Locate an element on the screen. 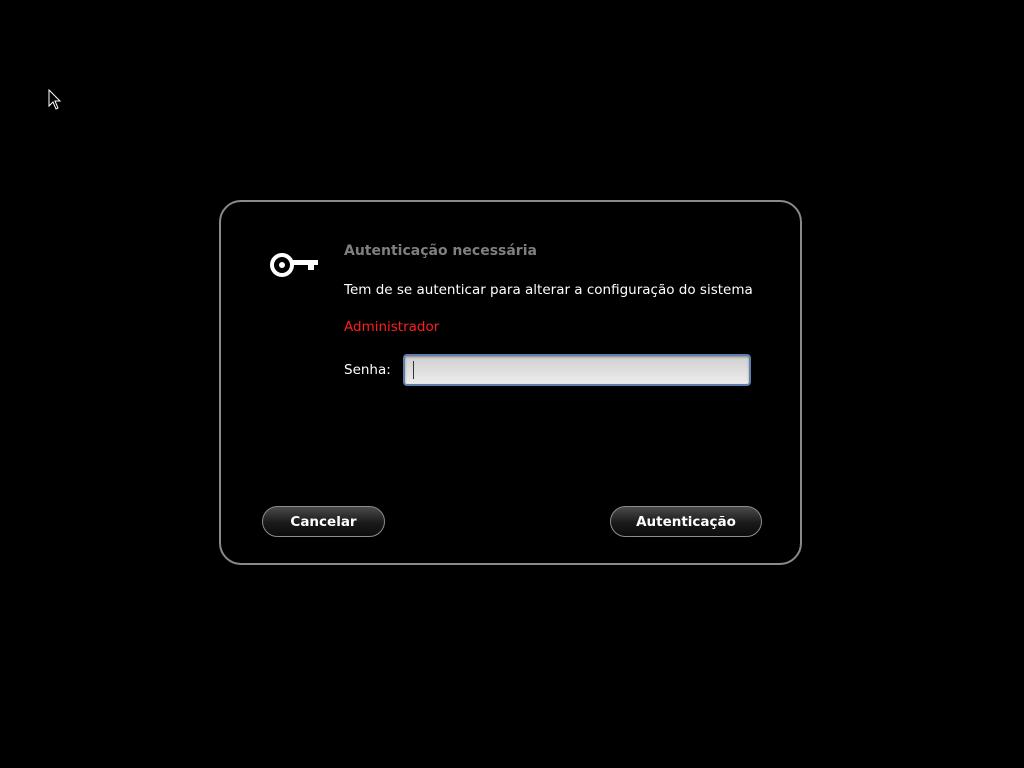 The image size is (1024, 768). password-input is located at coordinates (577, 370).